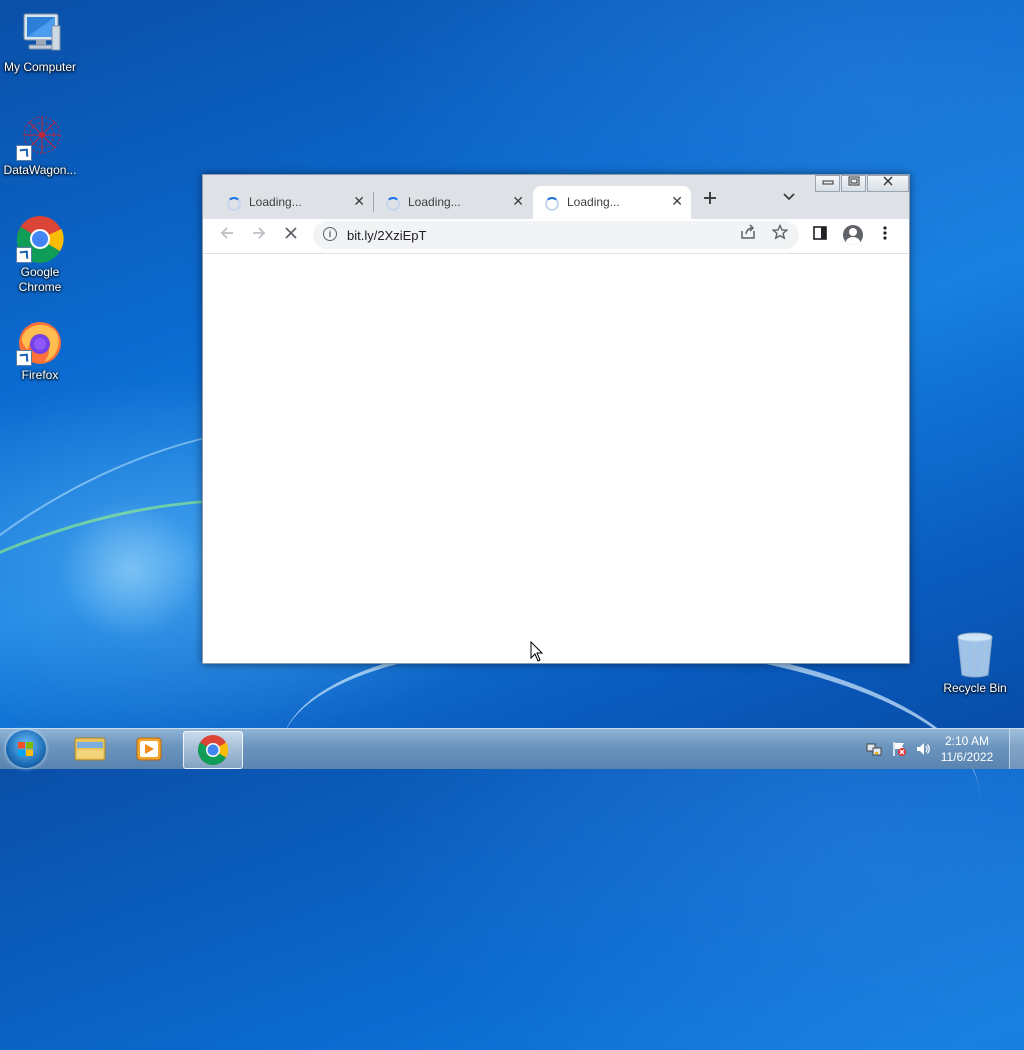  I want to click on window-controls, so click(861, 183).